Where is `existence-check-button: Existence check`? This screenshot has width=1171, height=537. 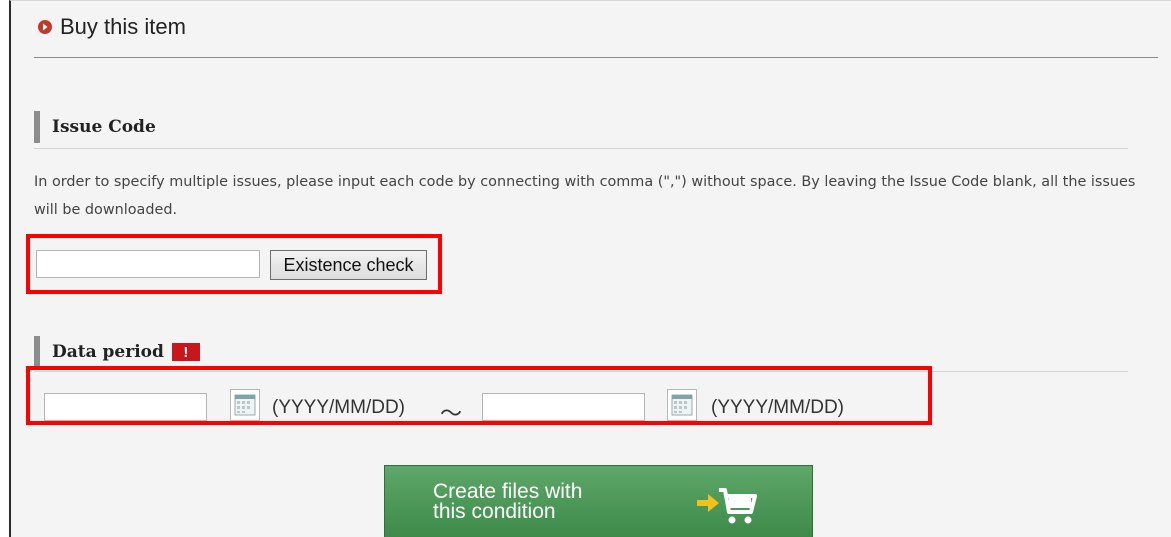
existence-check-button: Existence check is located at coordinates (348, 265).